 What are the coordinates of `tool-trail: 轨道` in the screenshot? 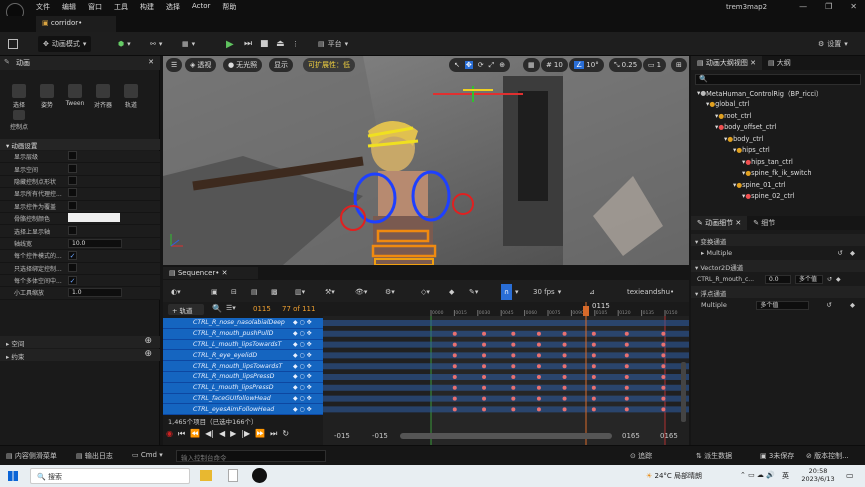 It's located at (131, 106).